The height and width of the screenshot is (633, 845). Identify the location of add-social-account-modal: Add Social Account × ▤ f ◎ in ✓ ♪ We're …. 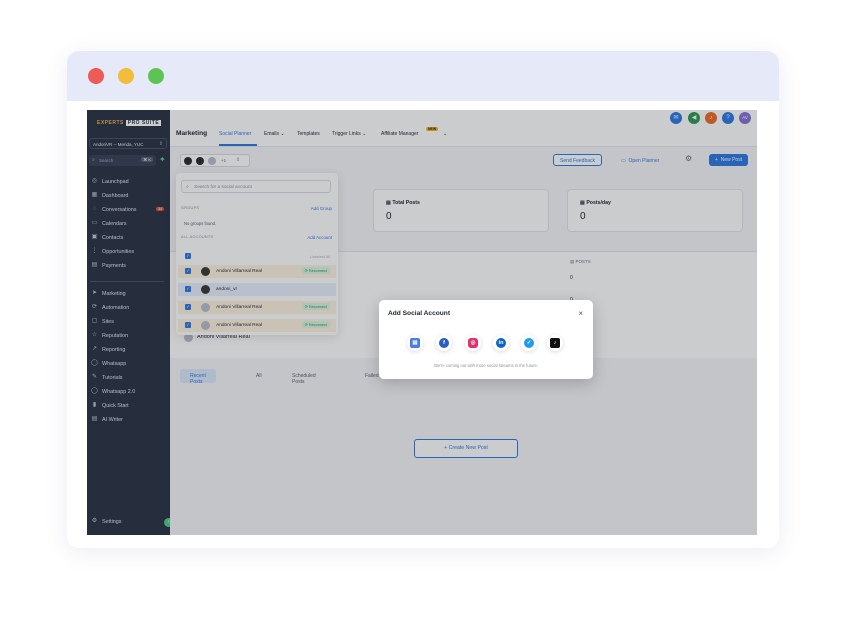
(486, 339).